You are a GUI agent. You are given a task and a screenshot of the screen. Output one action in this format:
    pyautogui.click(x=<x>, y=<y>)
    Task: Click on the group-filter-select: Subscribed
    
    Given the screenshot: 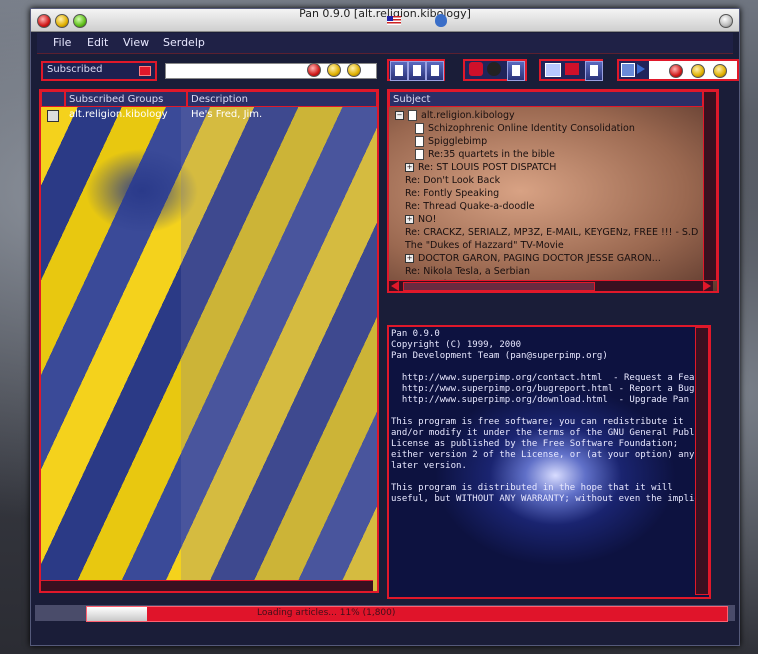 What is the action you would take?
    pyautogui.click(x=99, y=71)
    